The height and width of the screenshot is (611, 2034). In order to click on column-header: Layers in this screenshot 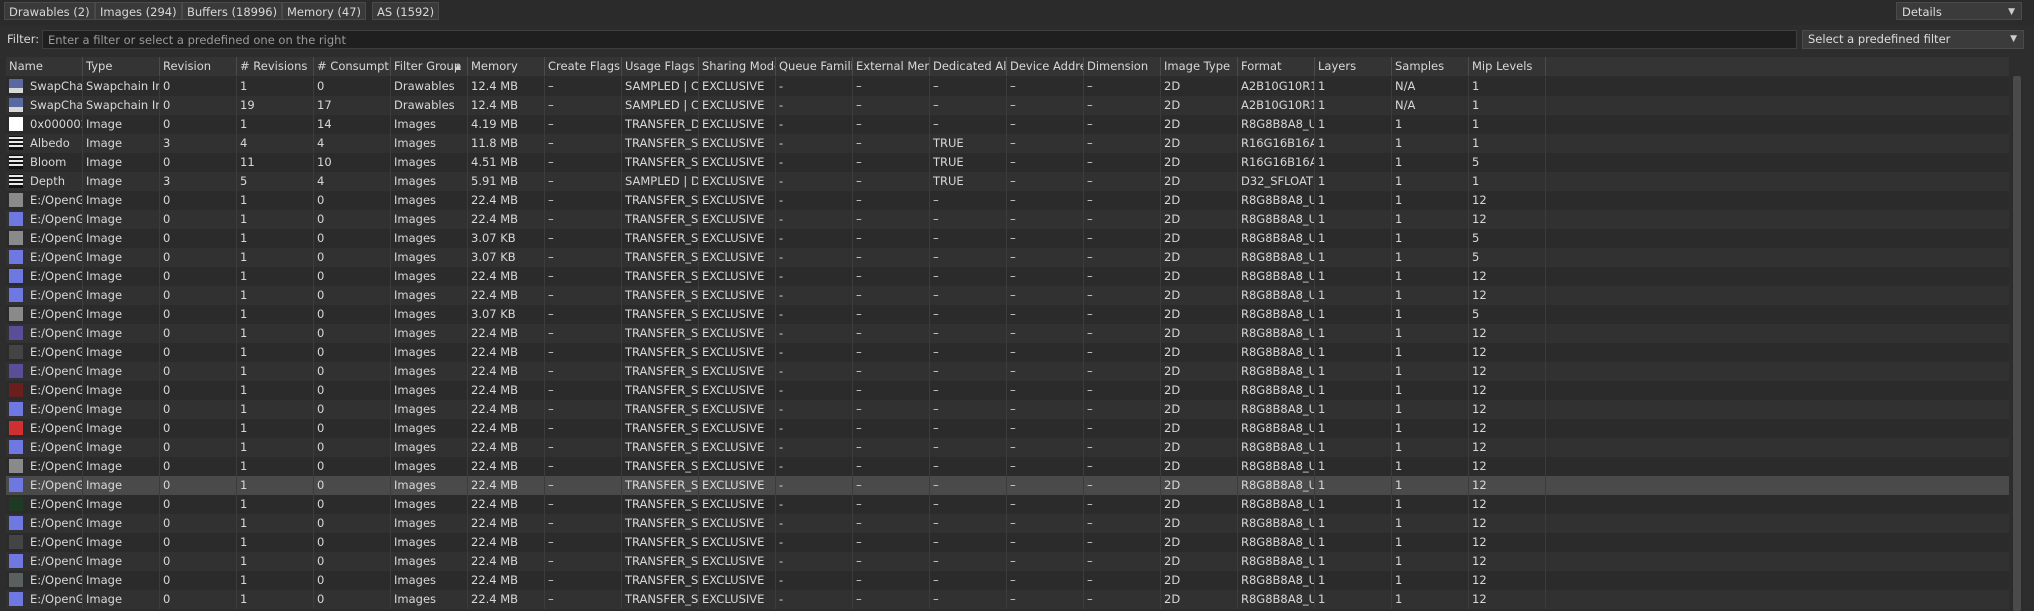, I will do `click(1353, 66)`.